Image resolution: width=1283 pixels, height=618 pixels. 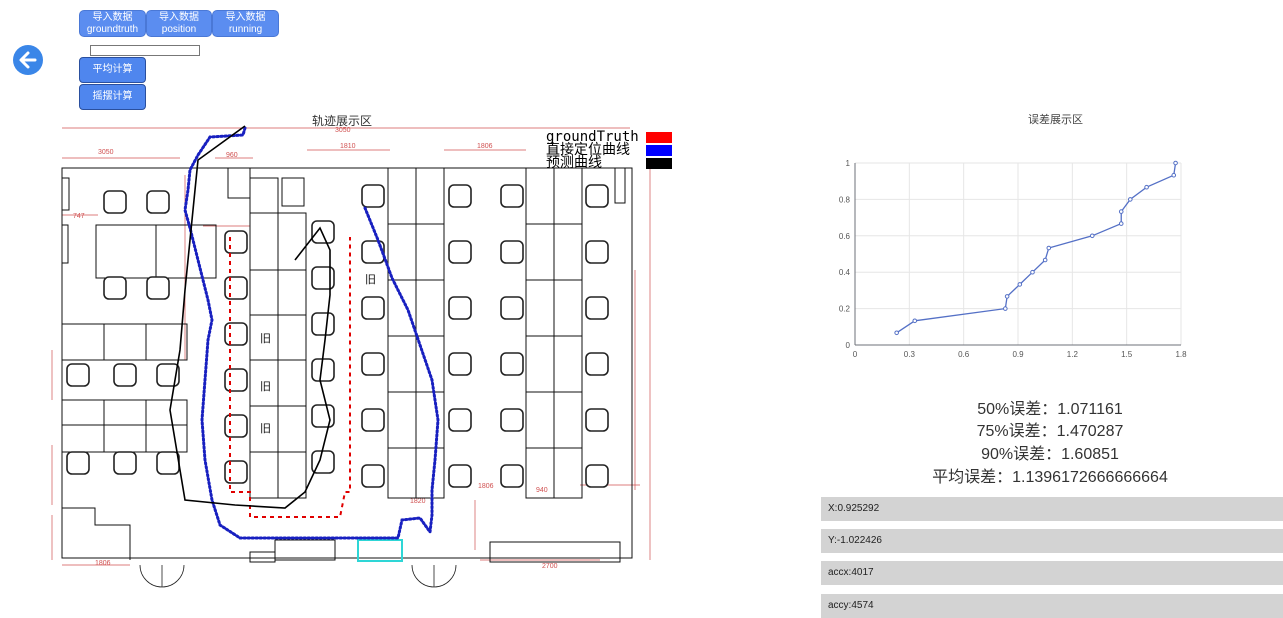 I want to click on import-running-line2: running, so click(x=245, y=29).